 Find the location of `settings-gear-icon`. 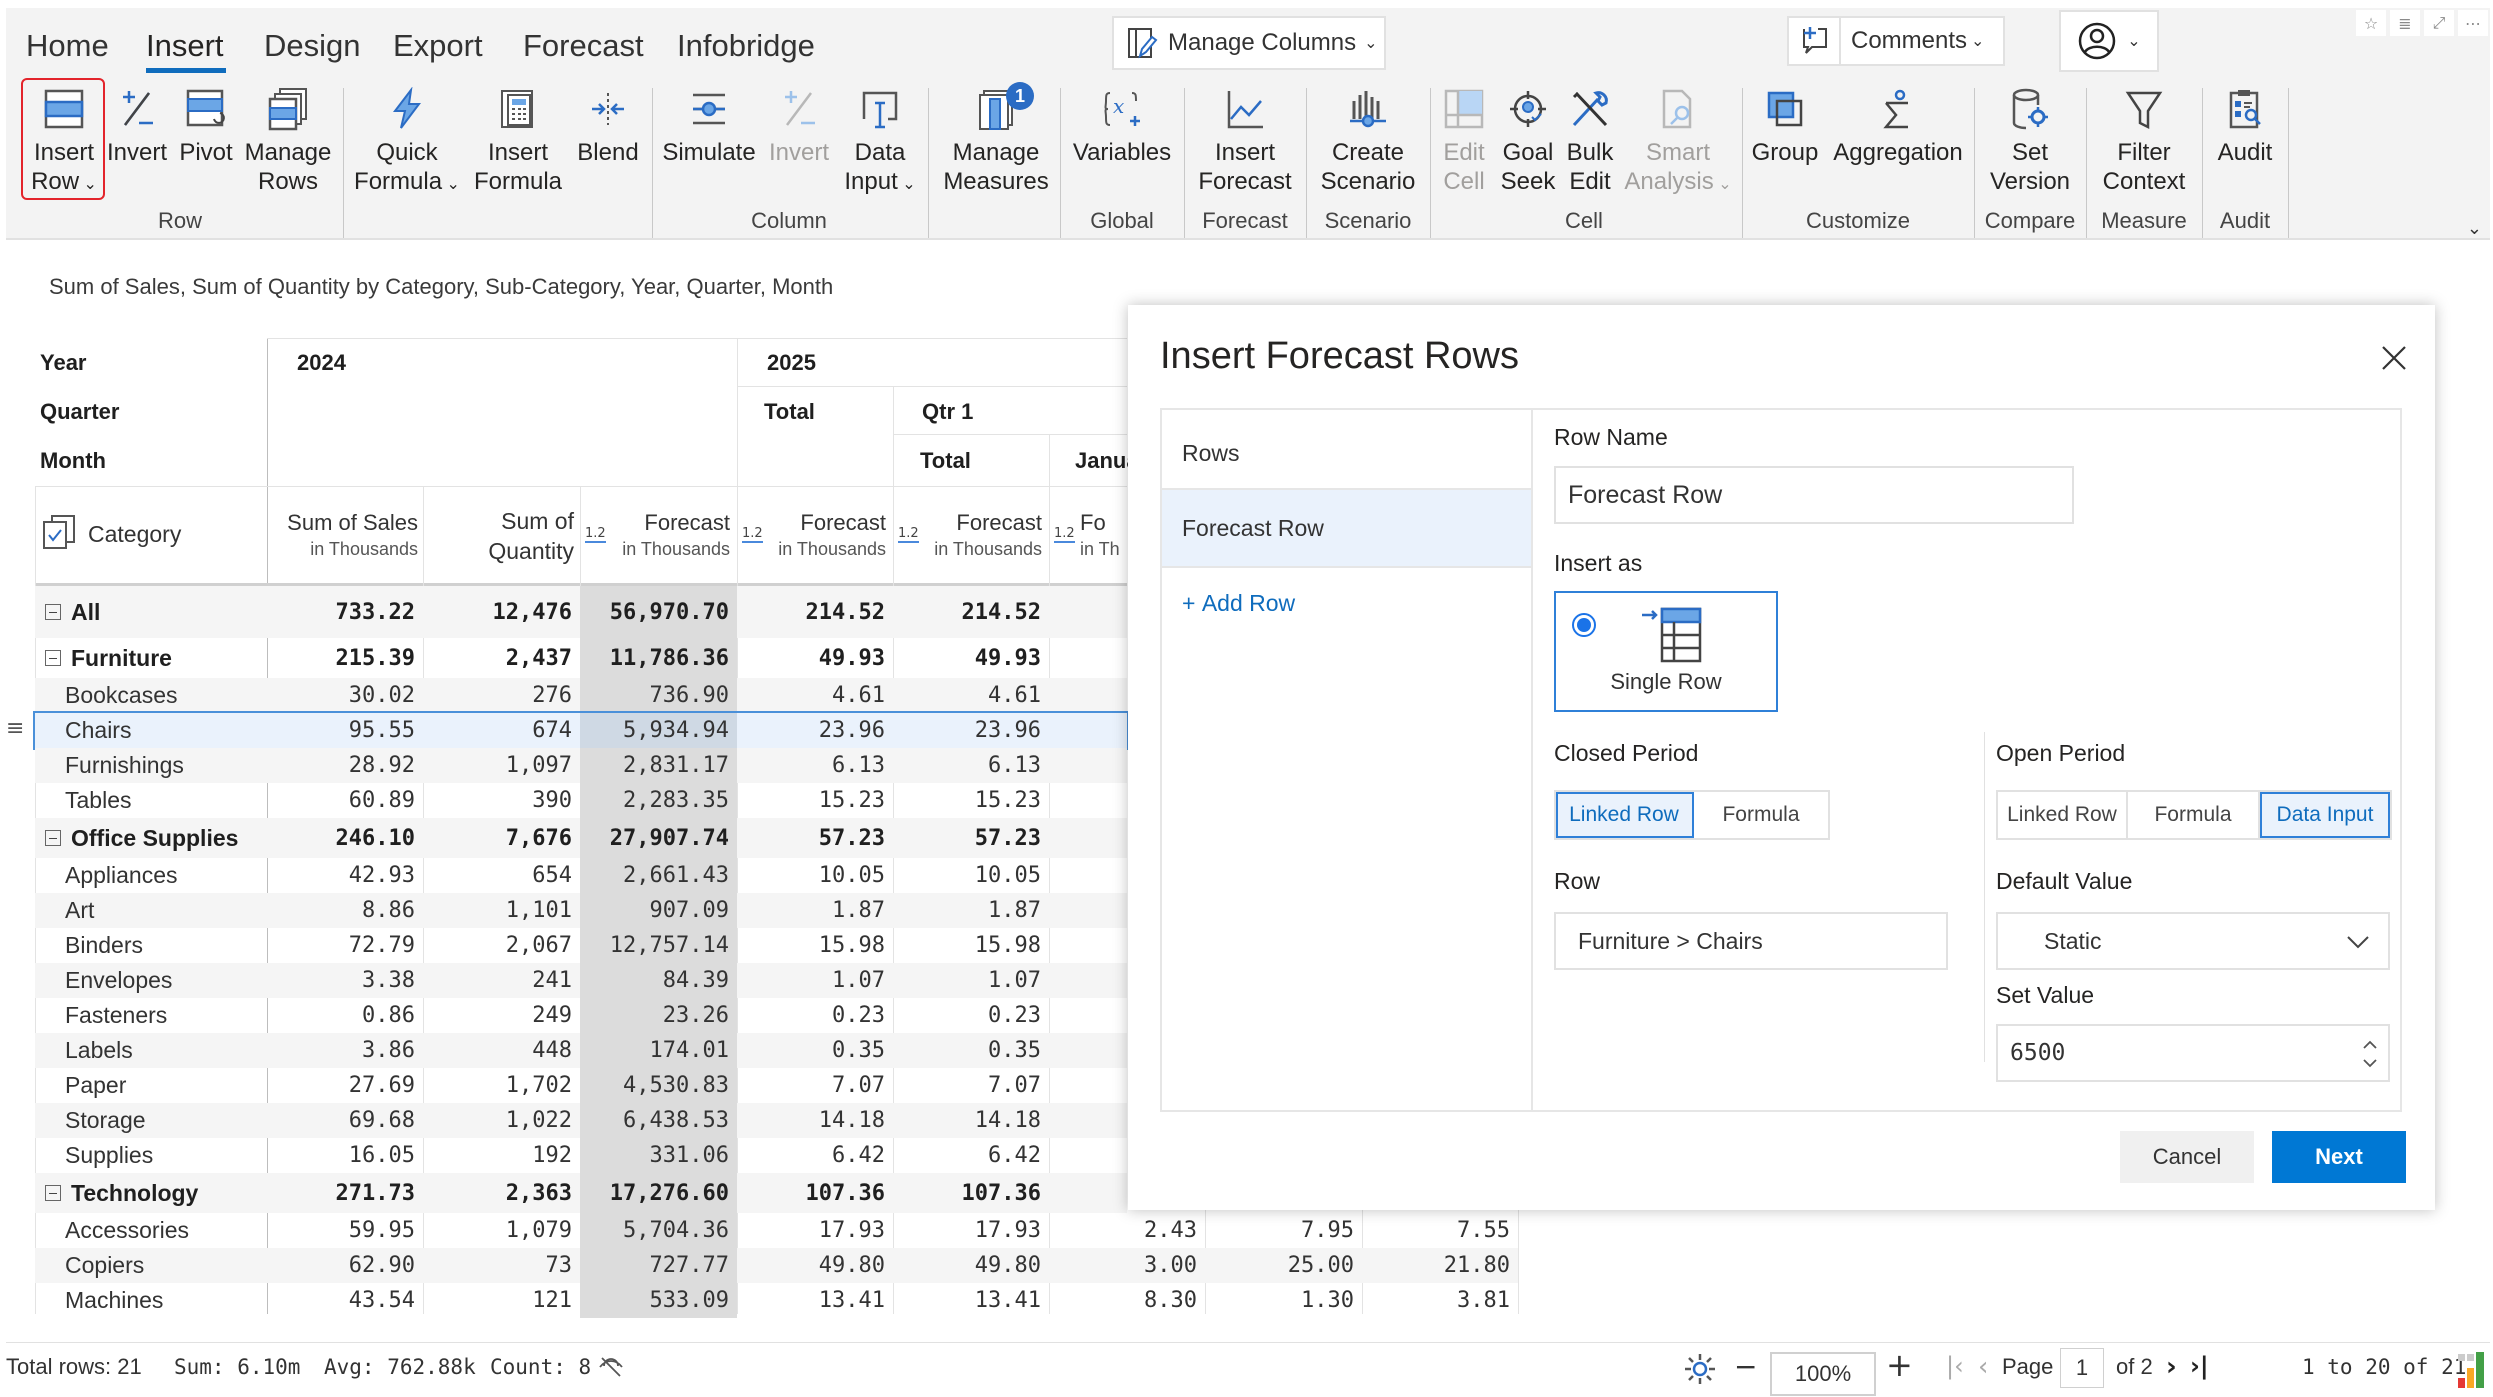

settings-gear-icon is located at coordinates (1700, 1371).